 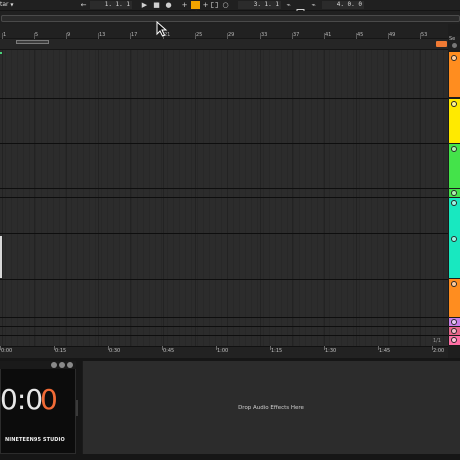 I want to click on session-record-icon: ○, so click(x=225, y=5).